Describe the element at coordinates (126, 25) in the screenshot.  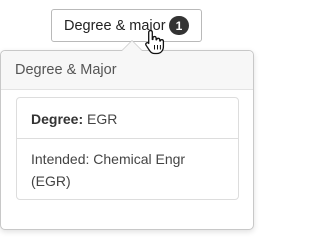
I see `degree-major-button: Degree & major 1` at that location.